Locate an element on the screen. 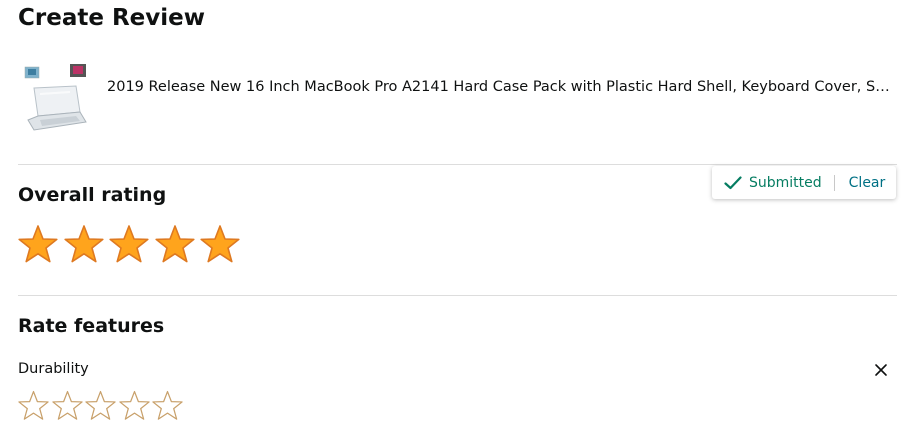  overall-star-rating is located at coordinates (132, 244).